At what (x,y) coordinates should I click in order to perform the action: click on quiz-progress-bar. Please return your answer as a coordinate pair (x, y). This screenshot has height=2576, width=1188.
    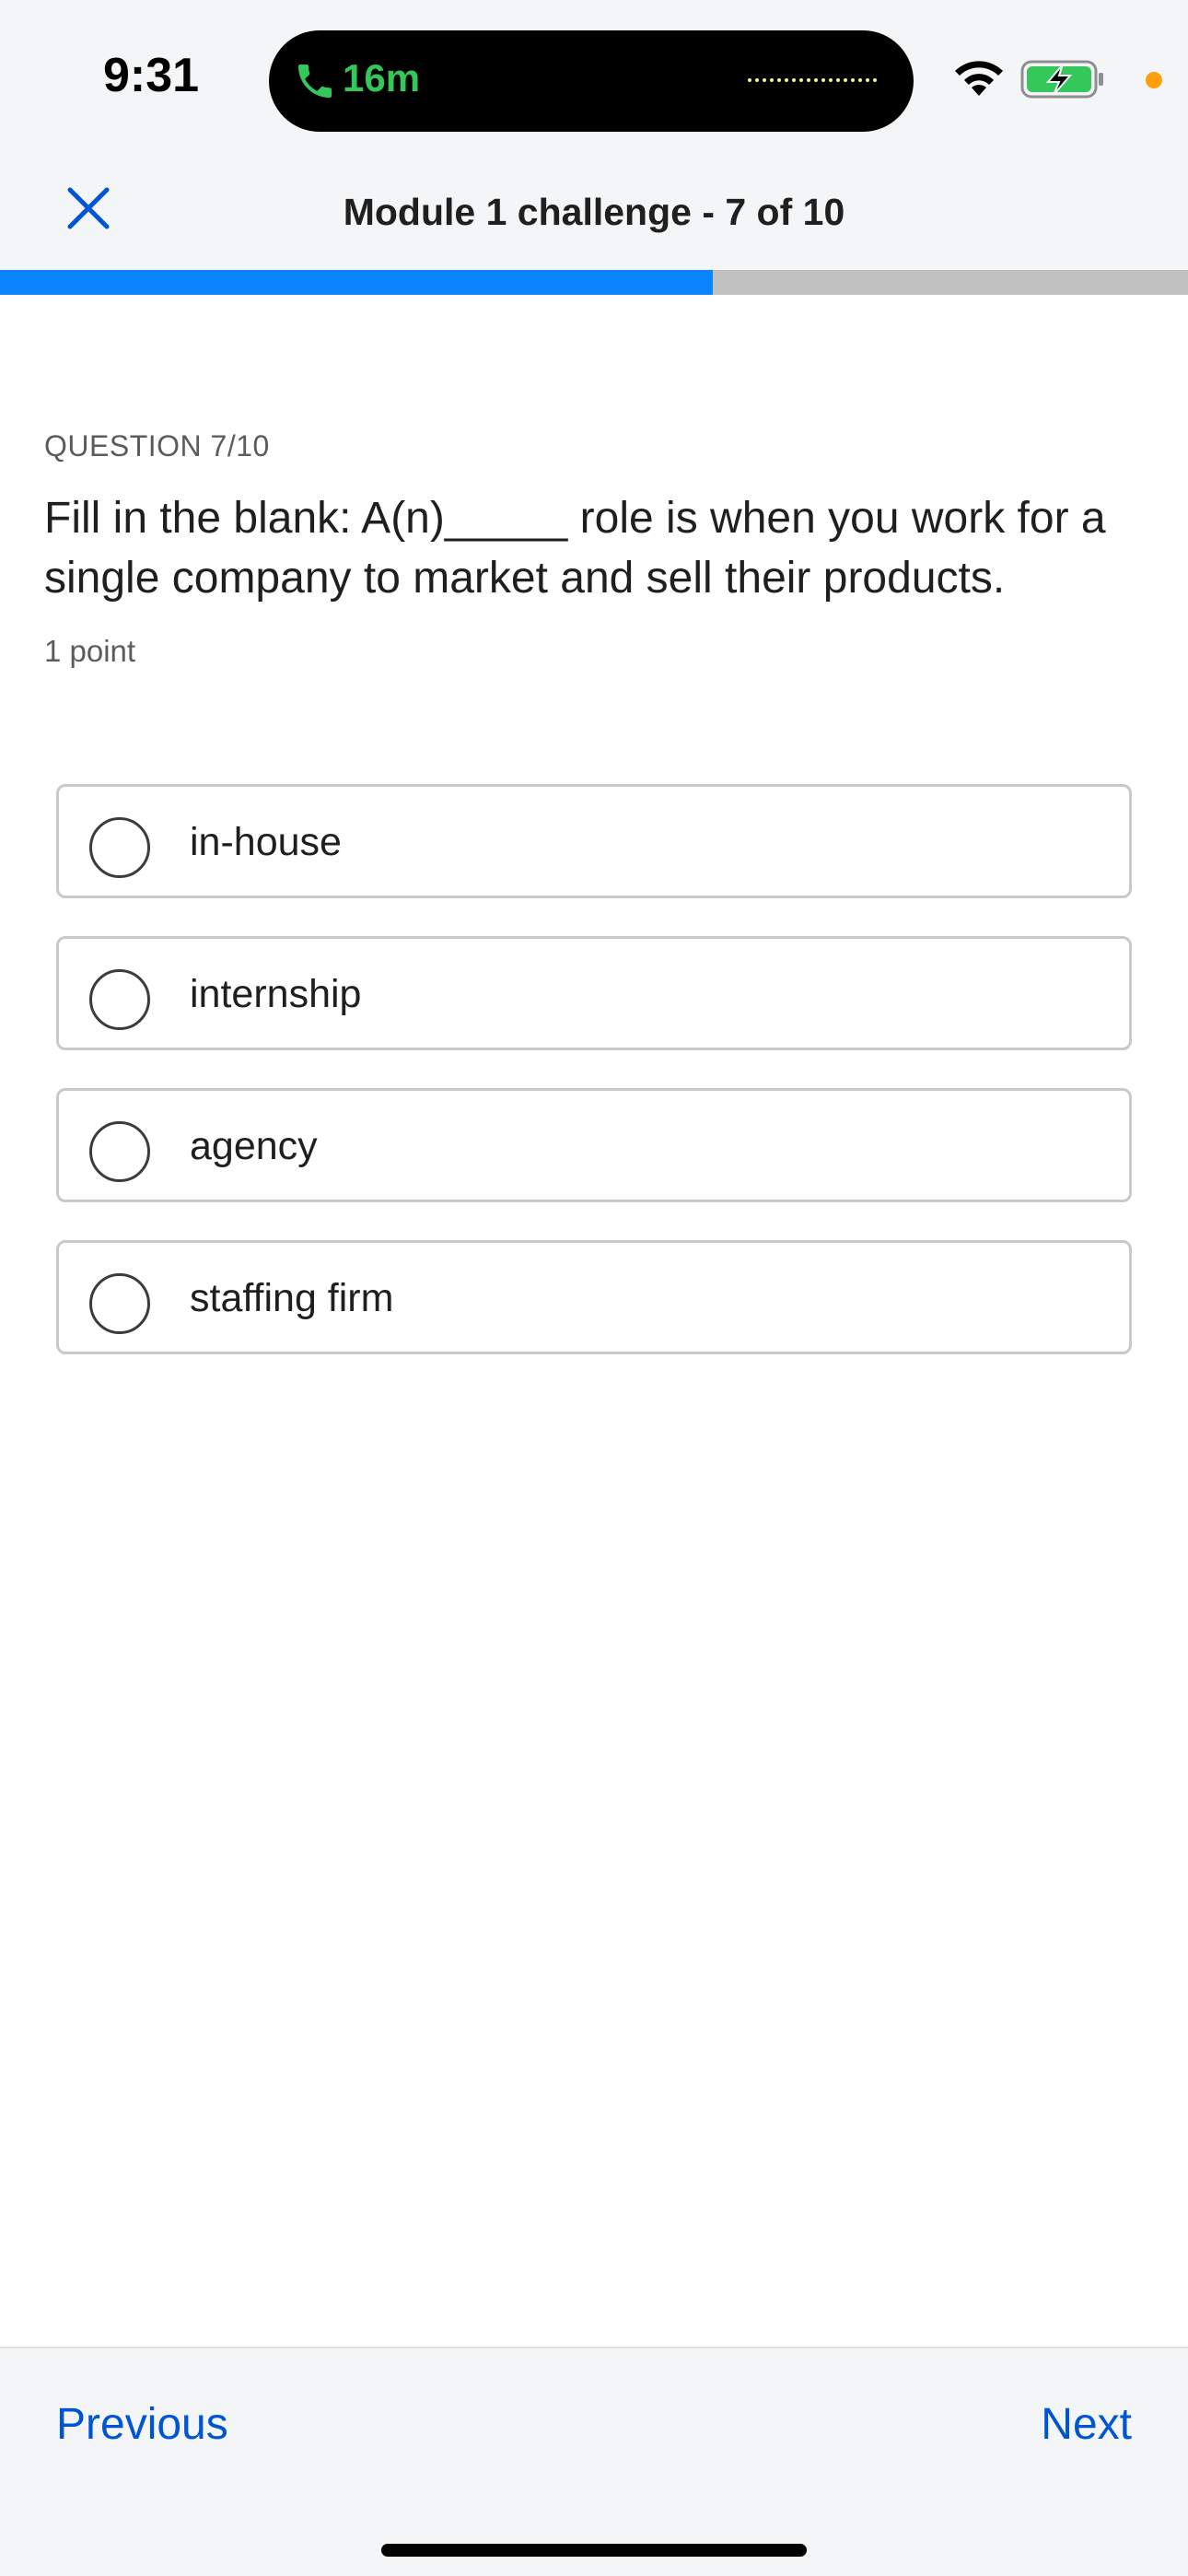
    Looking at the image, I should click on (594, 282).